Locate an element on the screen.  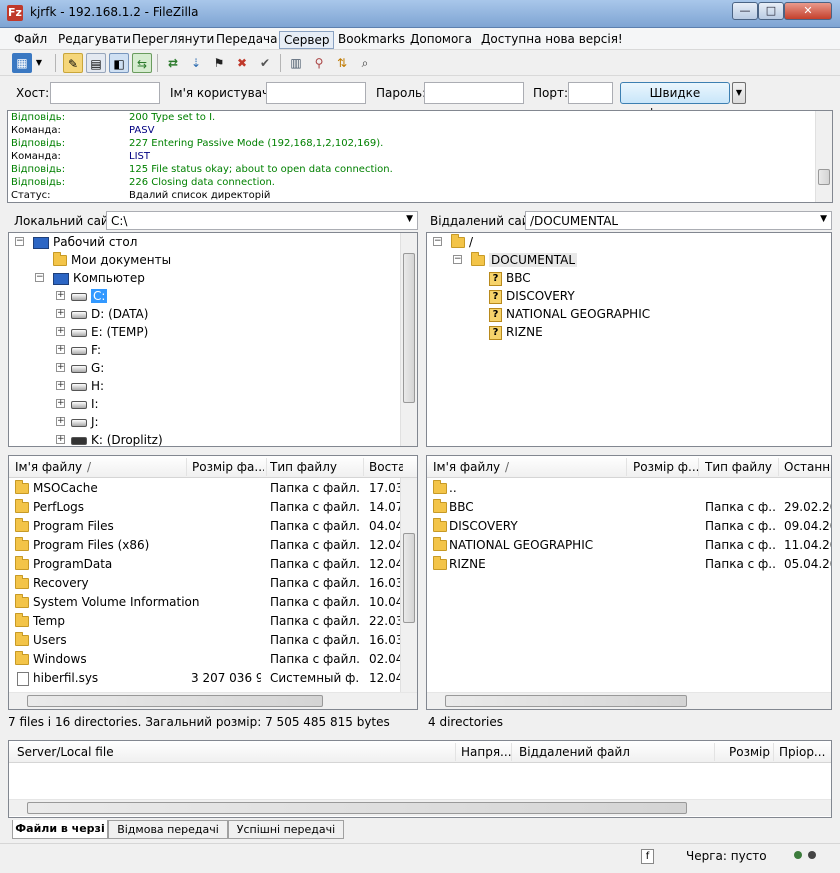
remote-files-hscrollbar-thumb is located at coordinates (566, 701).